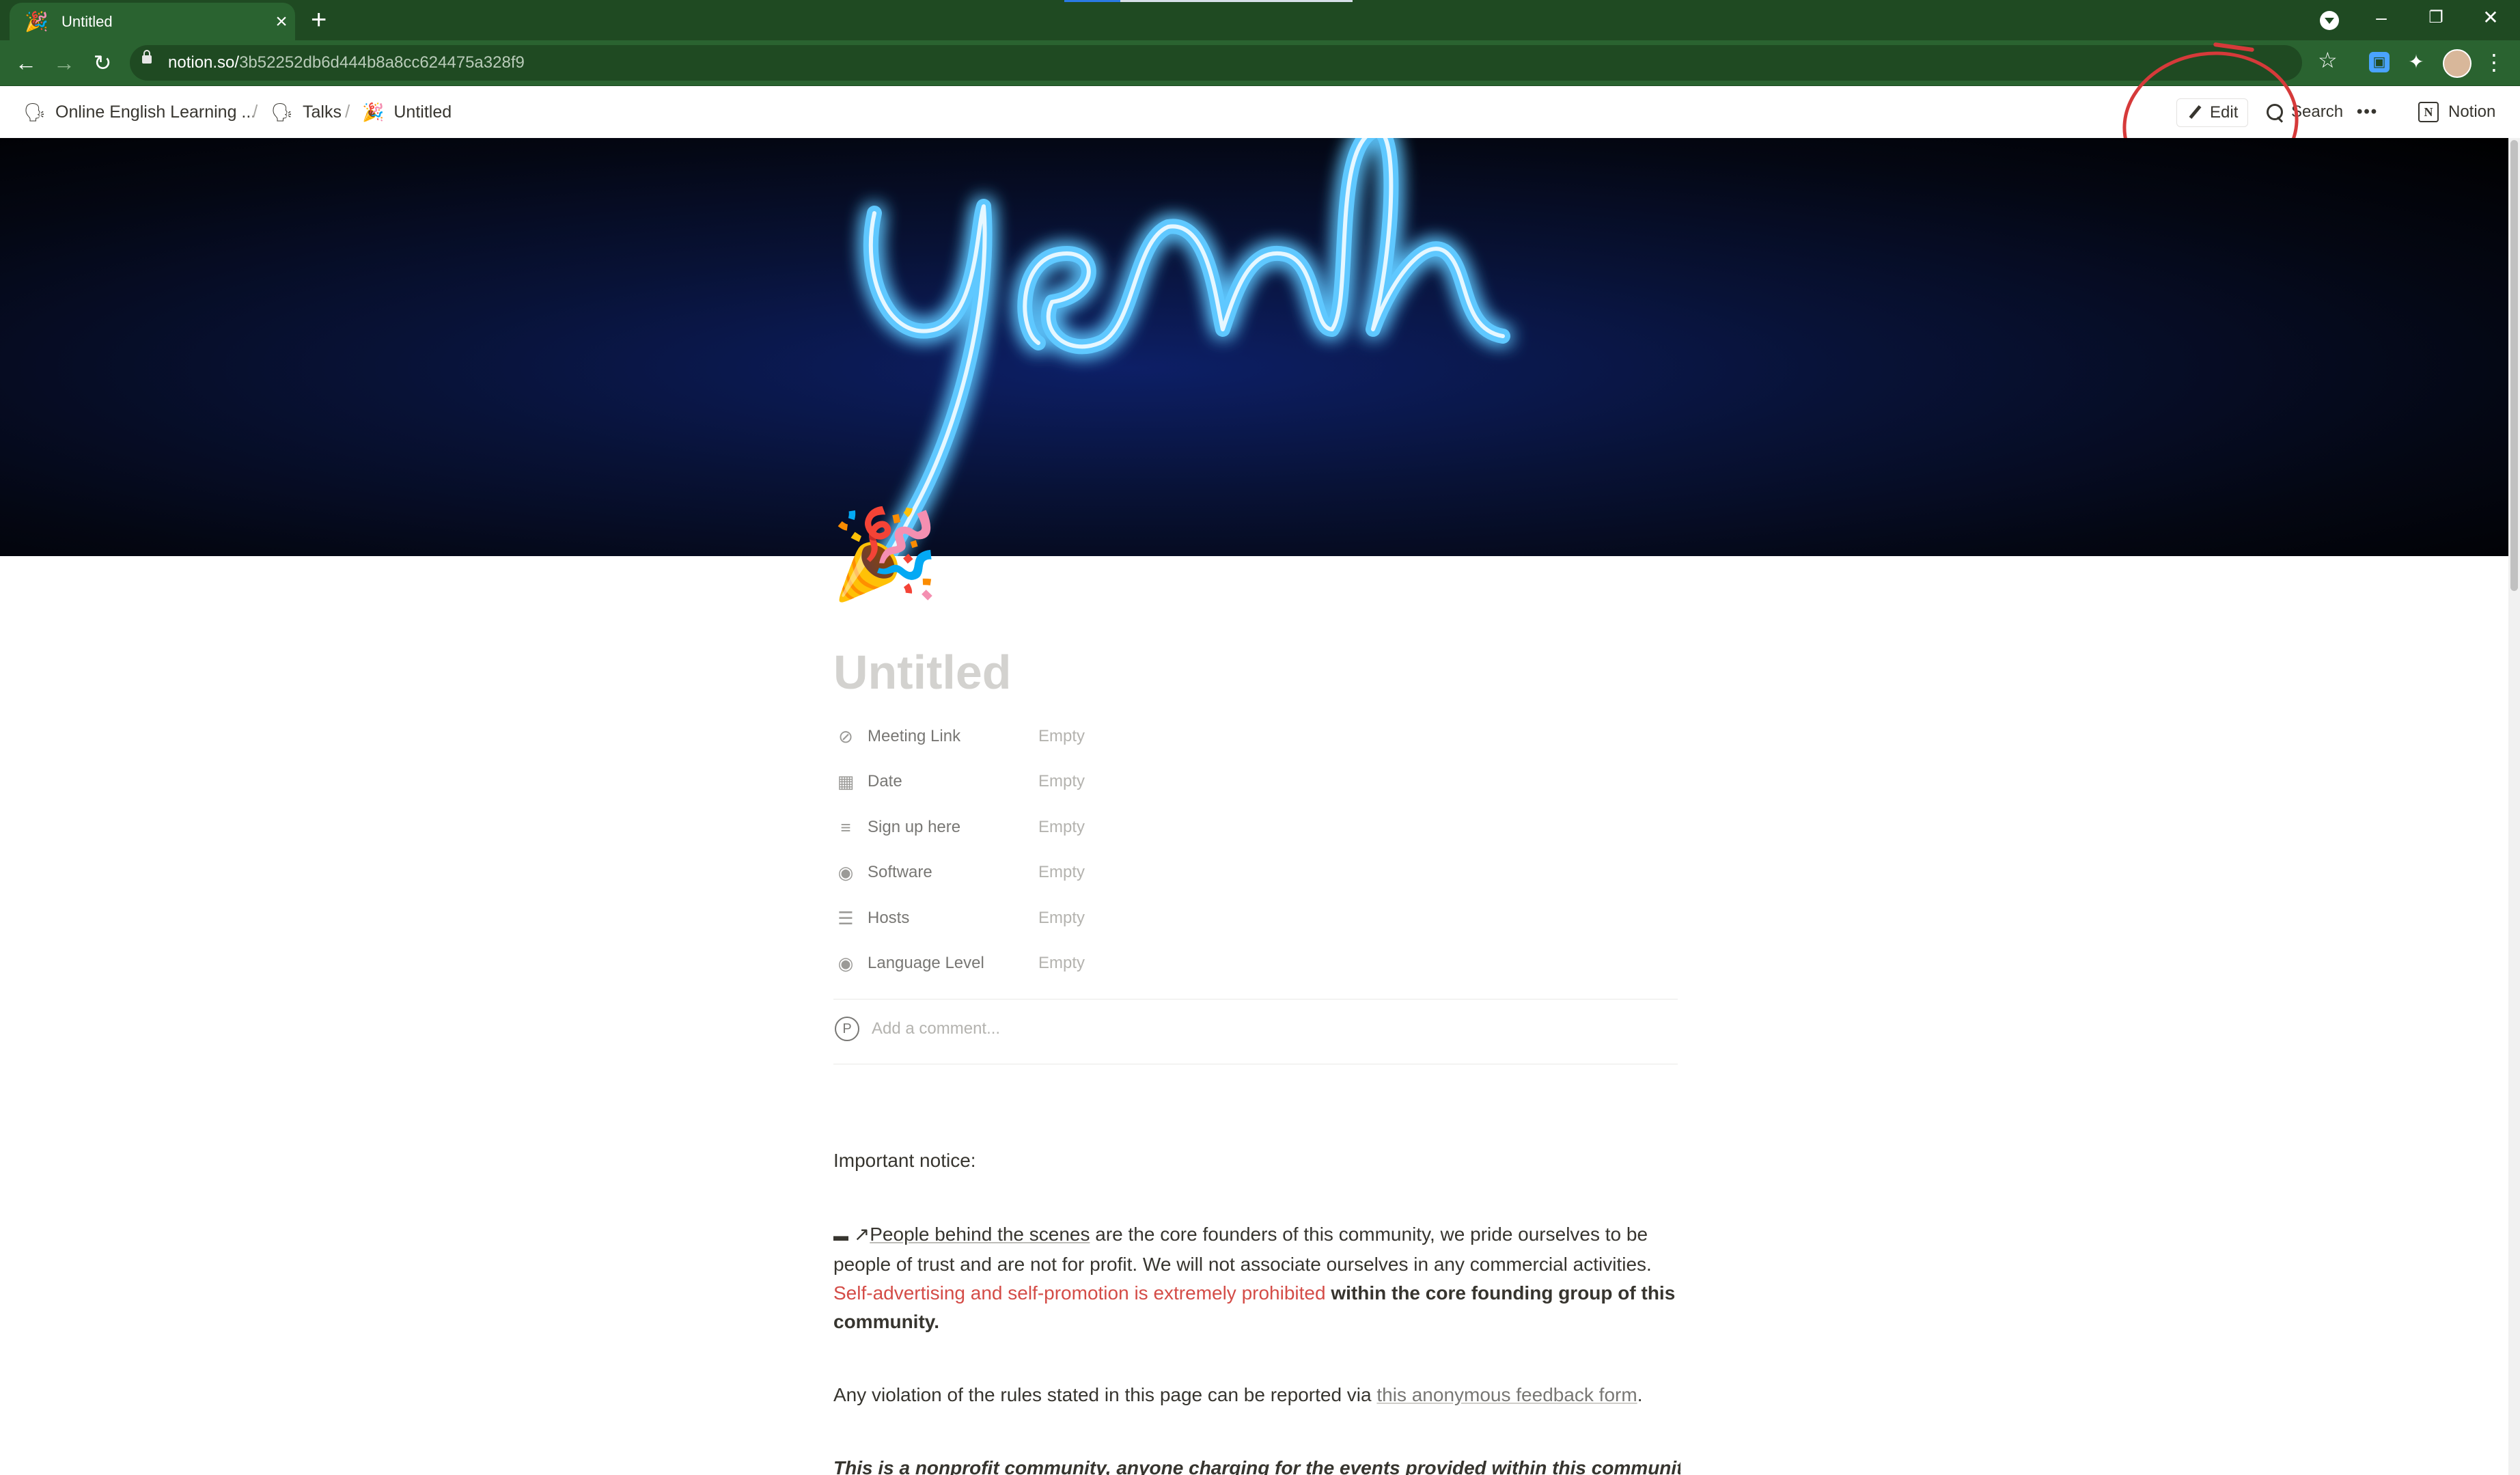 Image resolution: width=2520 pixels, height=1475 pixels. I want to click on forward-arrow-icon: →, so click(64, 63).